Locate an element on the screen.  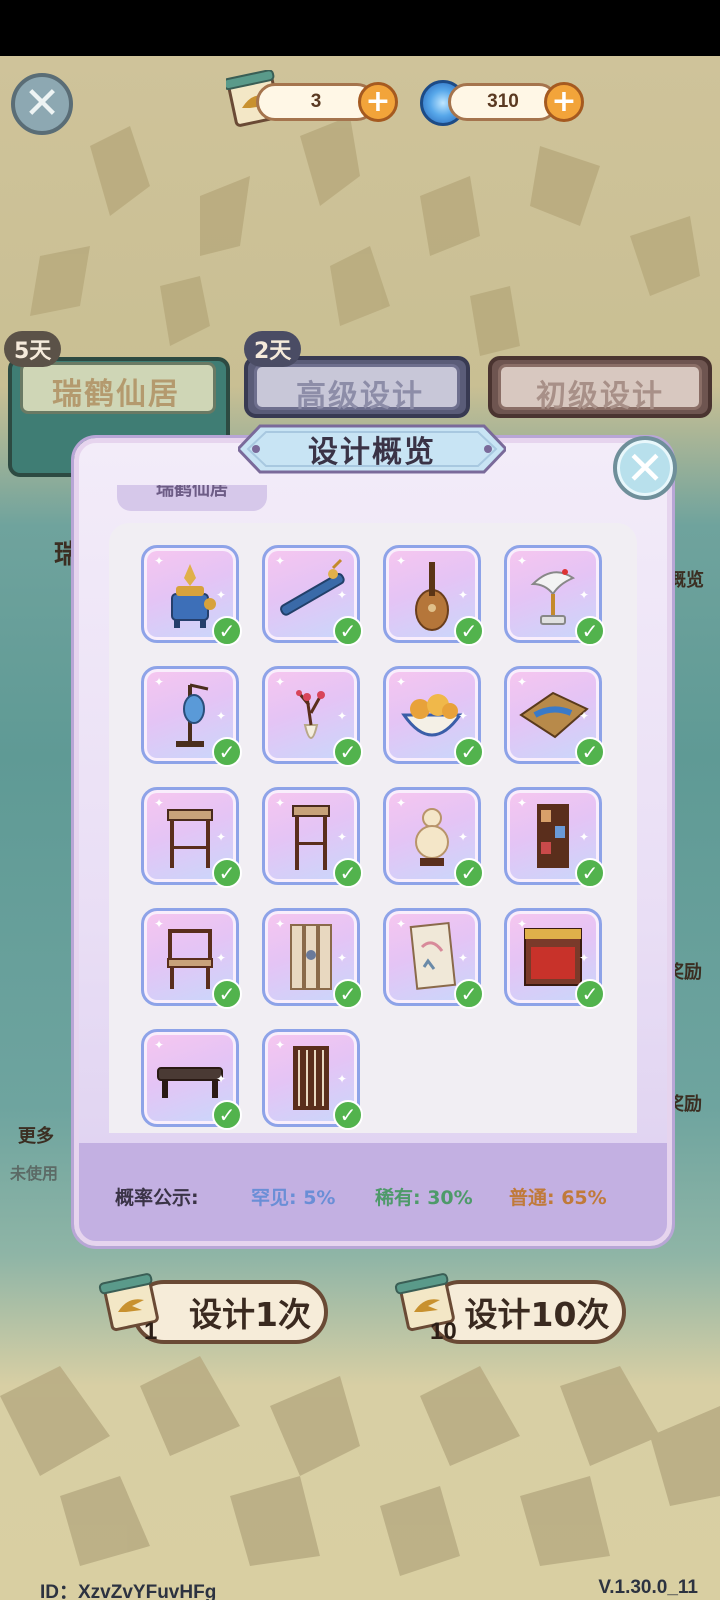
swirl-count: 310 is located at coordinates (503, 102).